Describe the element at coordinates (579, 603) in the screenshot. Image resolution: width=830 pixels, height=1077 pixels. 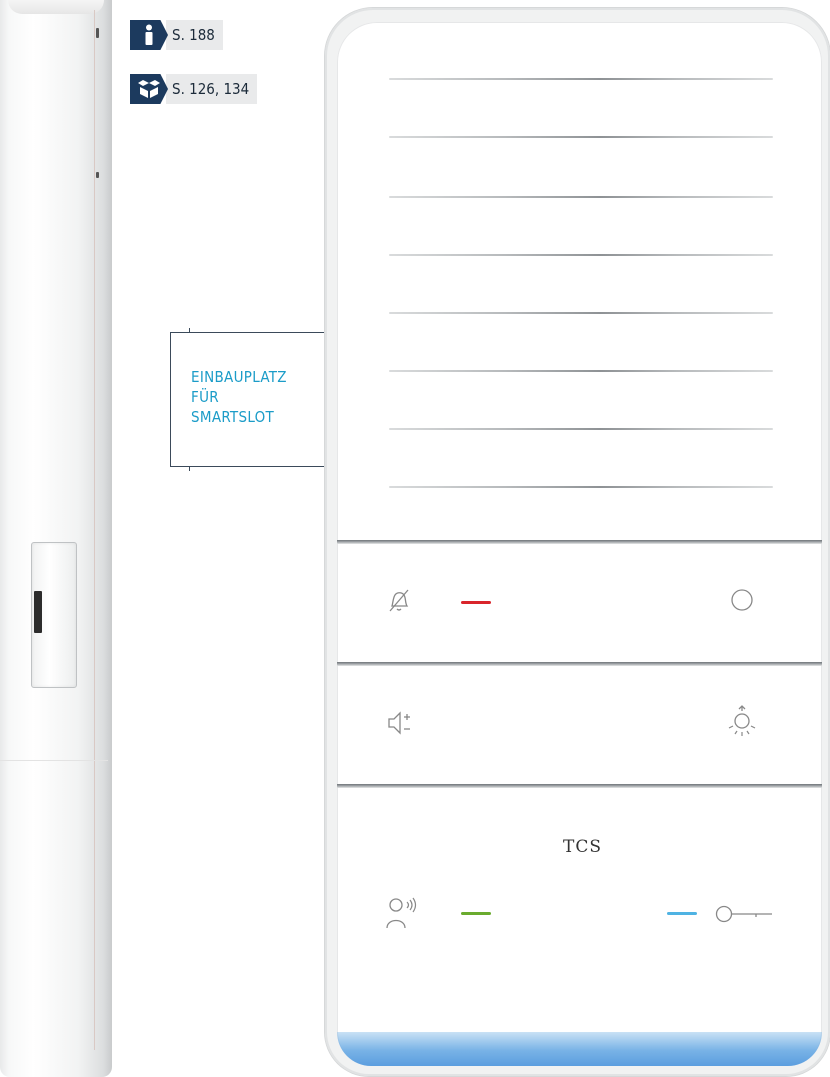
I see `button-row-mute` at that location.